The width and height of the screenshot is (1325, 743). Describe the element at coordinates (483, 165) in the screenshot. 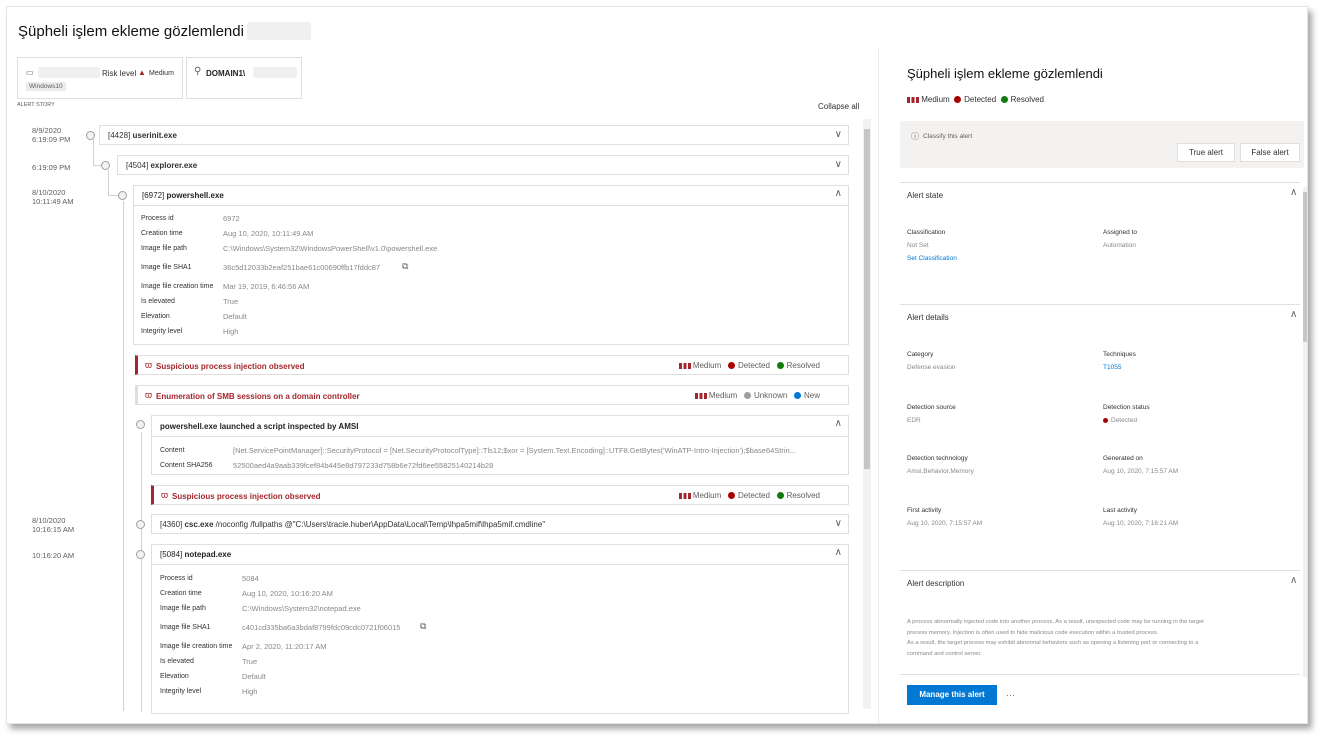

I see `process-row-explorer: [4504] explorer.exe ∨` at that location.